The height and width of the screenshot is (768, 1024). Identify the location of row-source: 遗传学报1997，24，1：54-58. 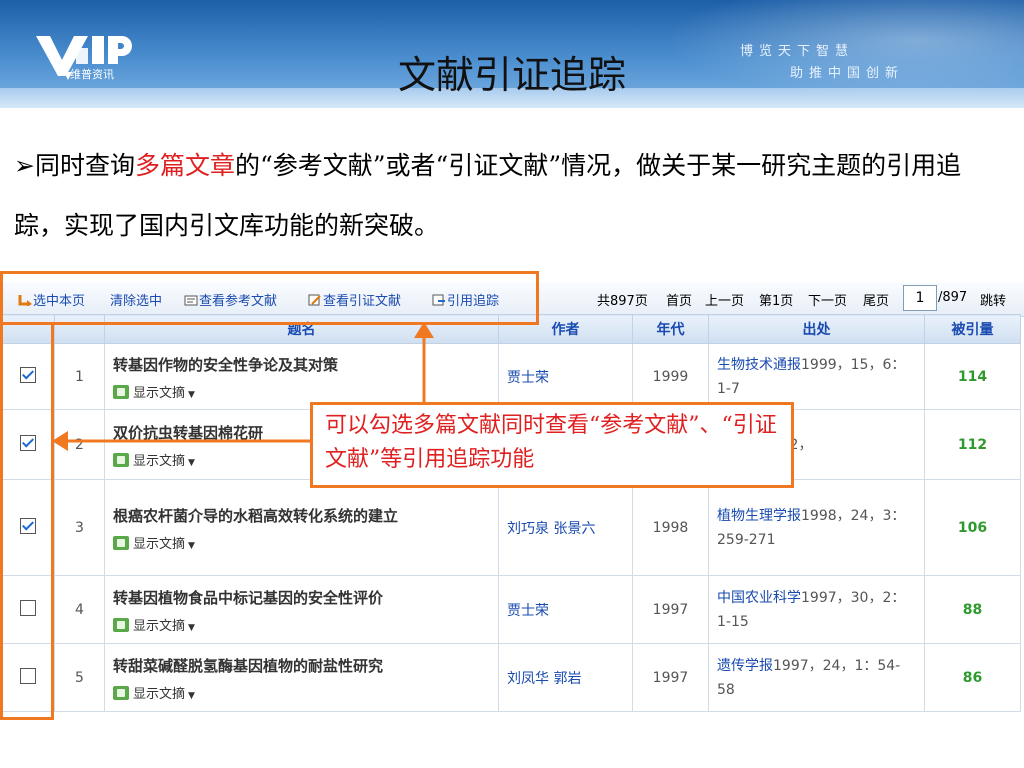
(816, 677).